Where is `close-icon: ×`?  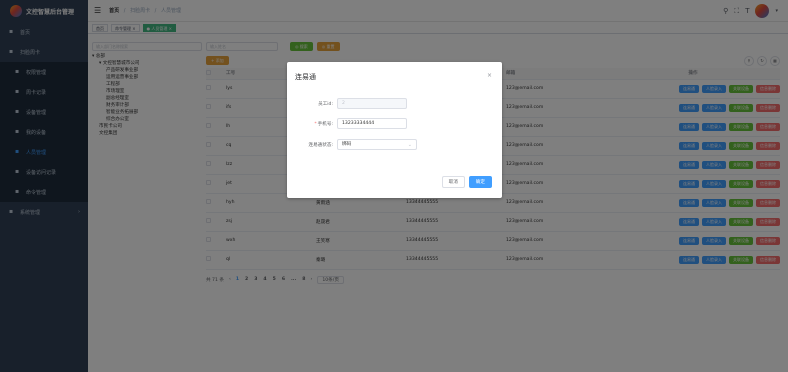
close-icon: × is located at coordinates (489, 75).